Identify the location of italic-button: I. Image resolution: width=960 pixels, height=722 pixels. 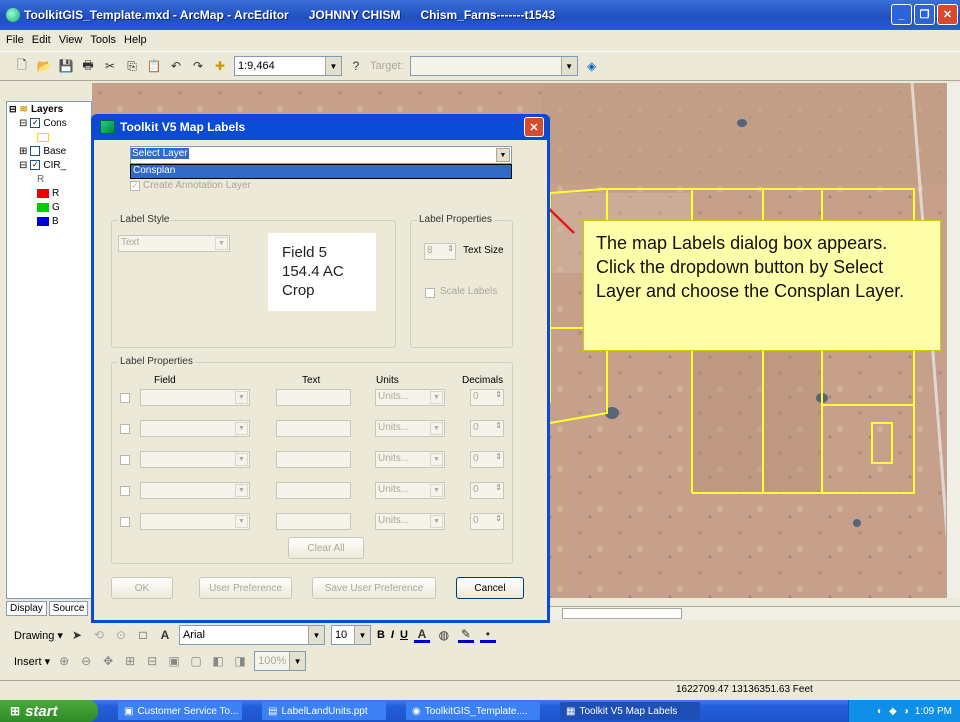
(392, 635).